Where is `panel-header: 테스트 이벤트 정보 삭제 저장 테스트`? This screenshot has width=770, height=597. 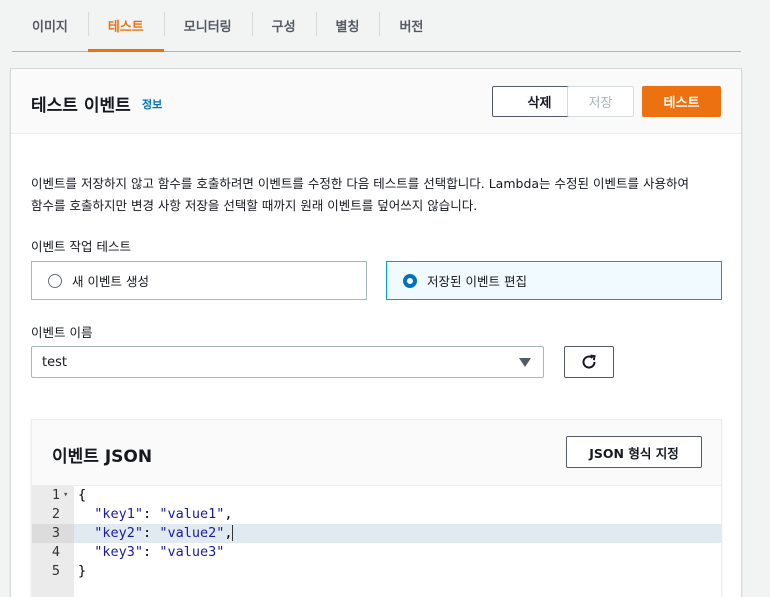
panel-header: 테스트 이벤트 정보 삭제 저장 테스트 is located at coordinates (376, 101).